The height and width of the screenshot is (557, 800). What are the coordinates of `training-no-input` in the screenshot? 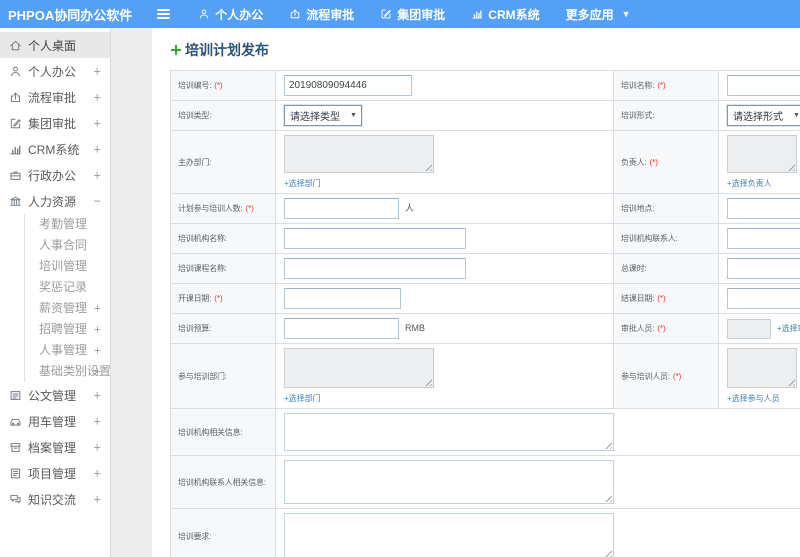 It's located at (348, 85).